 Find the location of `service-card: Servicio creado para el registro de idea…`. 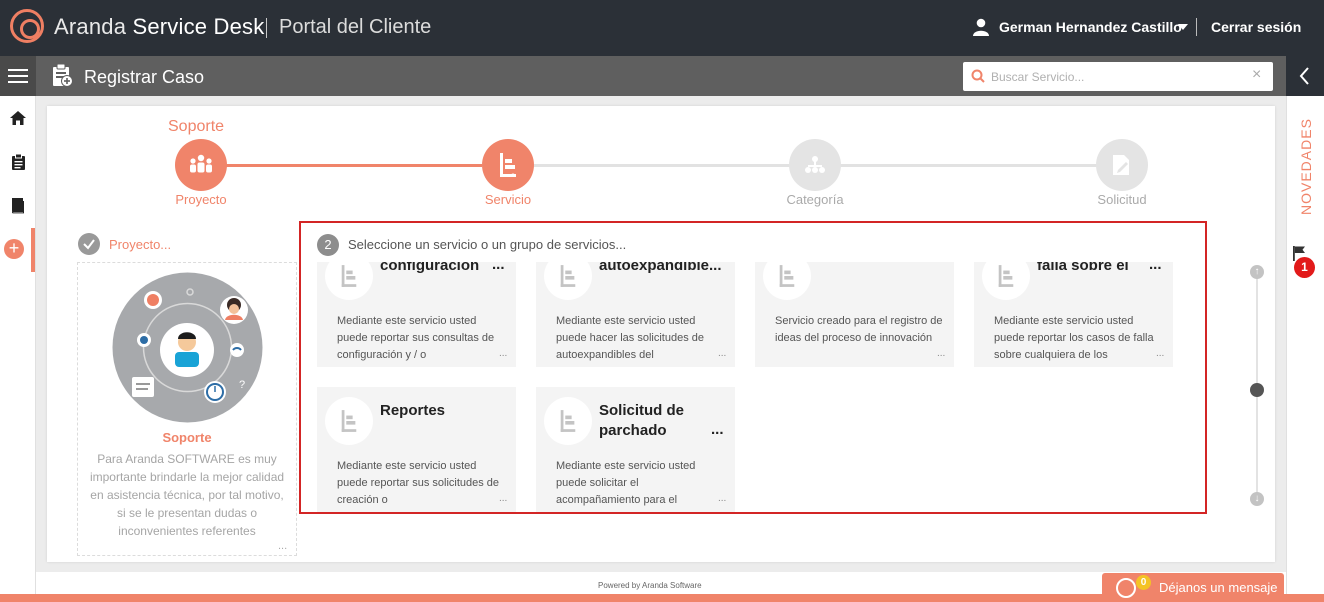

service-card: Servicio creado para el registro de idea… is located at coordinates (854, 314).